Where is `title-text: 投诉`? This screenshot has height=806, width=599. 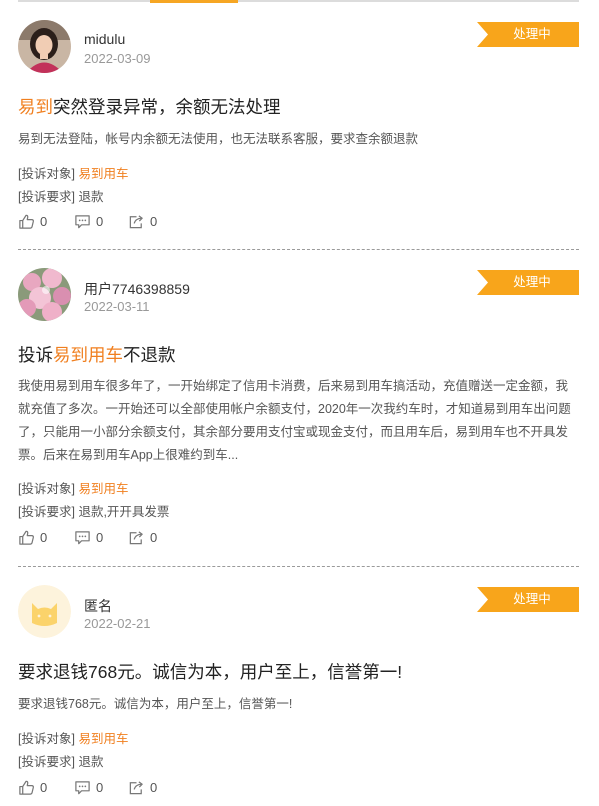 title-text: 投诉 is located at coordinates (35, 355).